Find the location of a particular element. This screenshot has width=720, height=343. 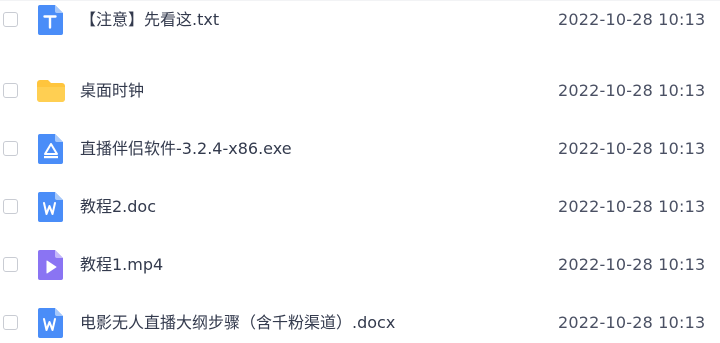

exe-file-icon is located at coordinates (50, 149).